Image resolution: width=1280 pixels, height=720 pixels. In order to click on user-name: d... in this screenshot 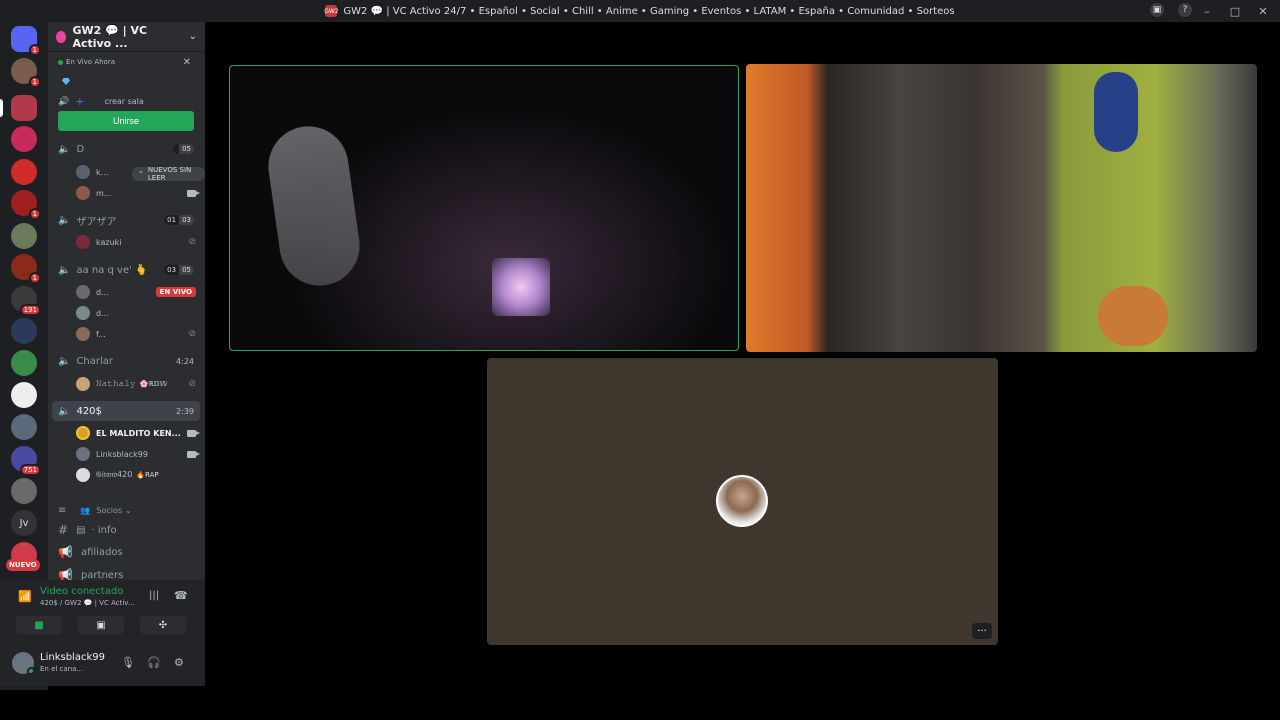, I will do `click(102, 292)`.